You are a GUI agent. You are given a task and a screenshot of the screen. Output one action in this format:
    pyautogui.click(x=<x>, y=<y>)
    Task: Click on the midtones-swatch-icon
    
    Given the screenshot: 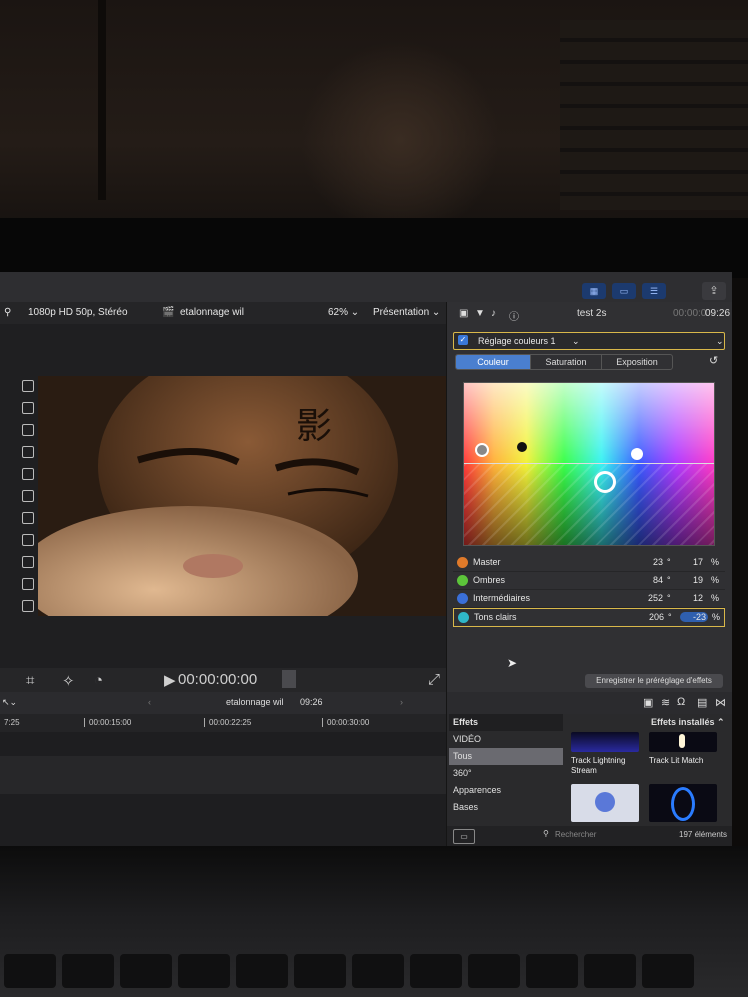 What is the action you would take?
    pyautogui.click(x=462, y=598)
    